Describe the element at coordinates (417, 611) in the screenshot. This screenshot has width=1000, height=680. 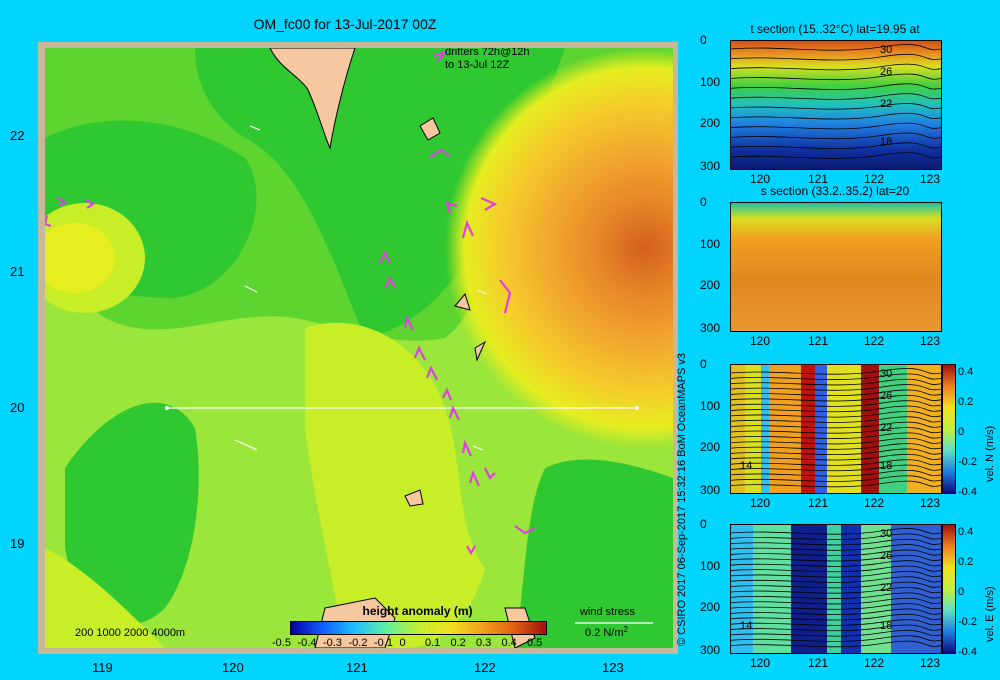
I see `colorbar-title: height anomaly (m)` at that location.